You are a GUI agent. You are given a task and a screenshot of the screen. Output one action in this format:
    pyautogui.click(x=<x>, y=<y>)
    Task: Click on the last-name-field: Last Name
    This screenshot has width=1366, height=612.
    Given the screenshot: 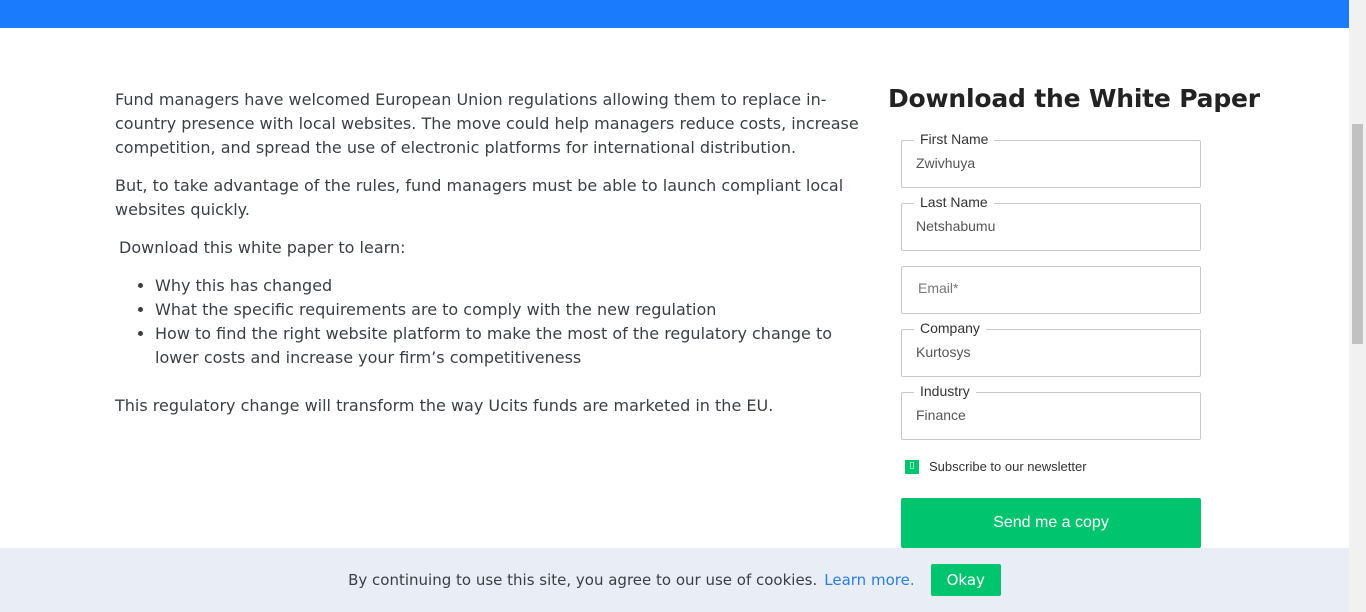 What is the action you would take?
    pyautogui.click(x=1051, y=222)
    